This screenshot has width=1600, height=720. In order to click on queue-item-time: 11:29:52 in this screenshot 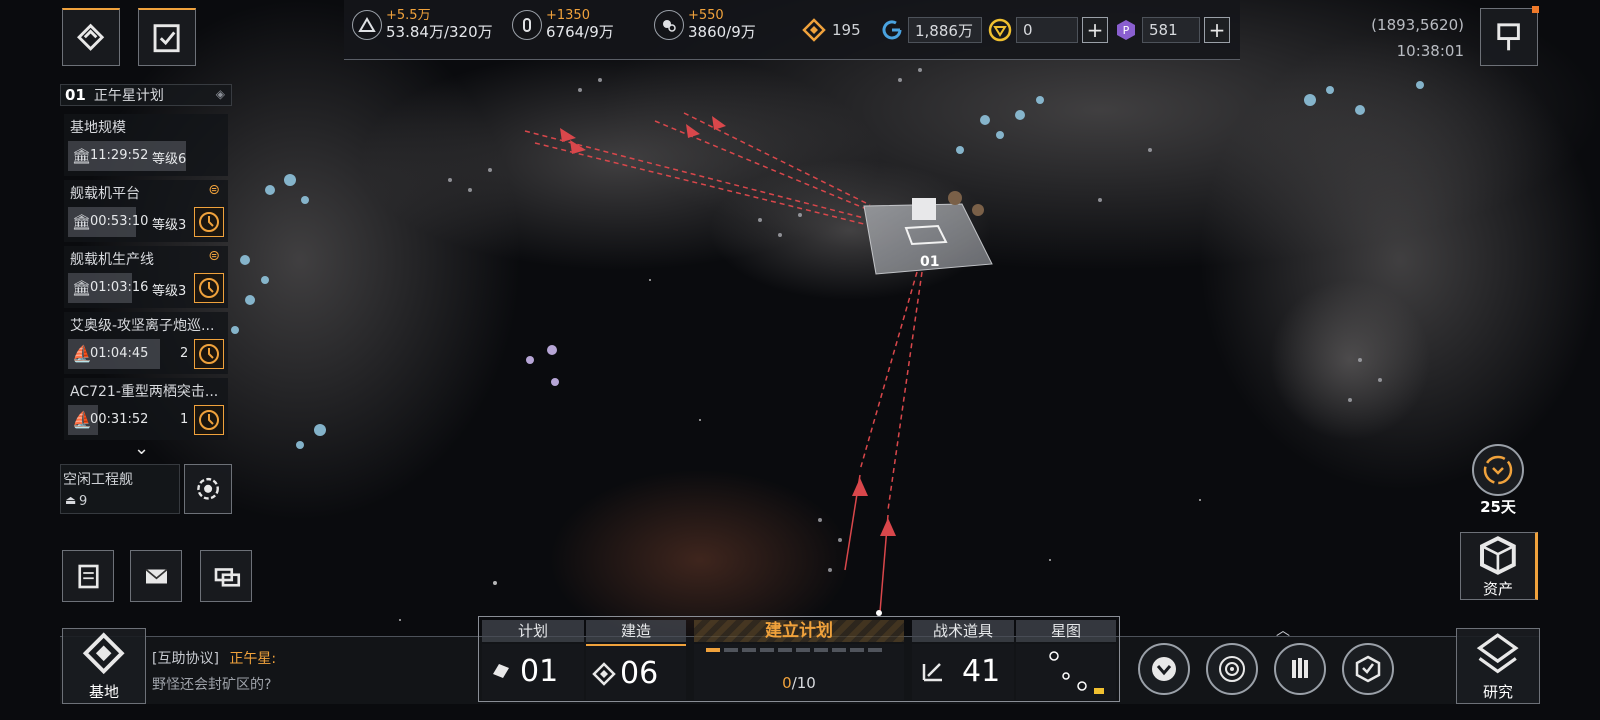, I will do `click(119, 155)`.